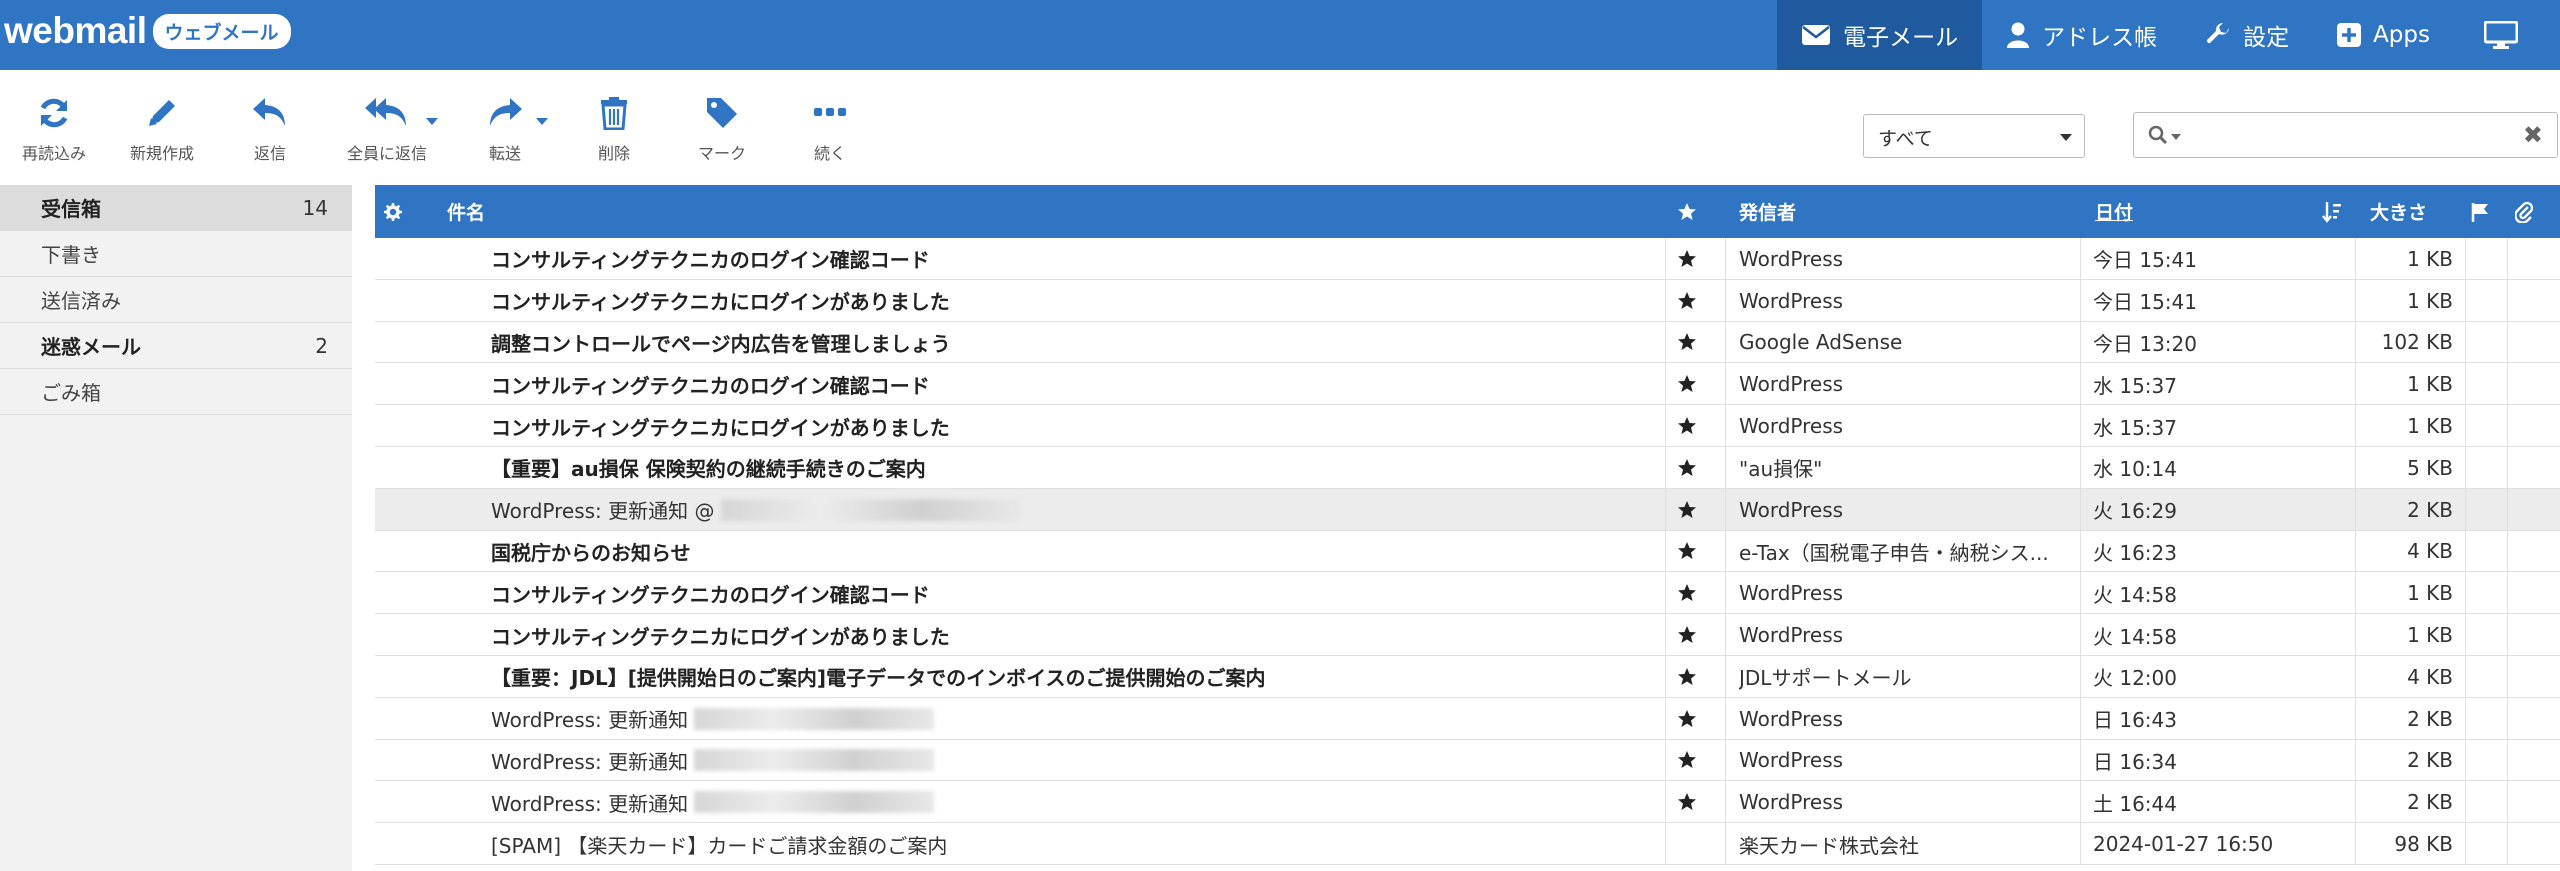 This screenshot has width=2560, height=871. What do you see at coordinates (2114, 211) in the screenshot?
I see `date-column-header: 日付` at bounding box center [2114, 211].